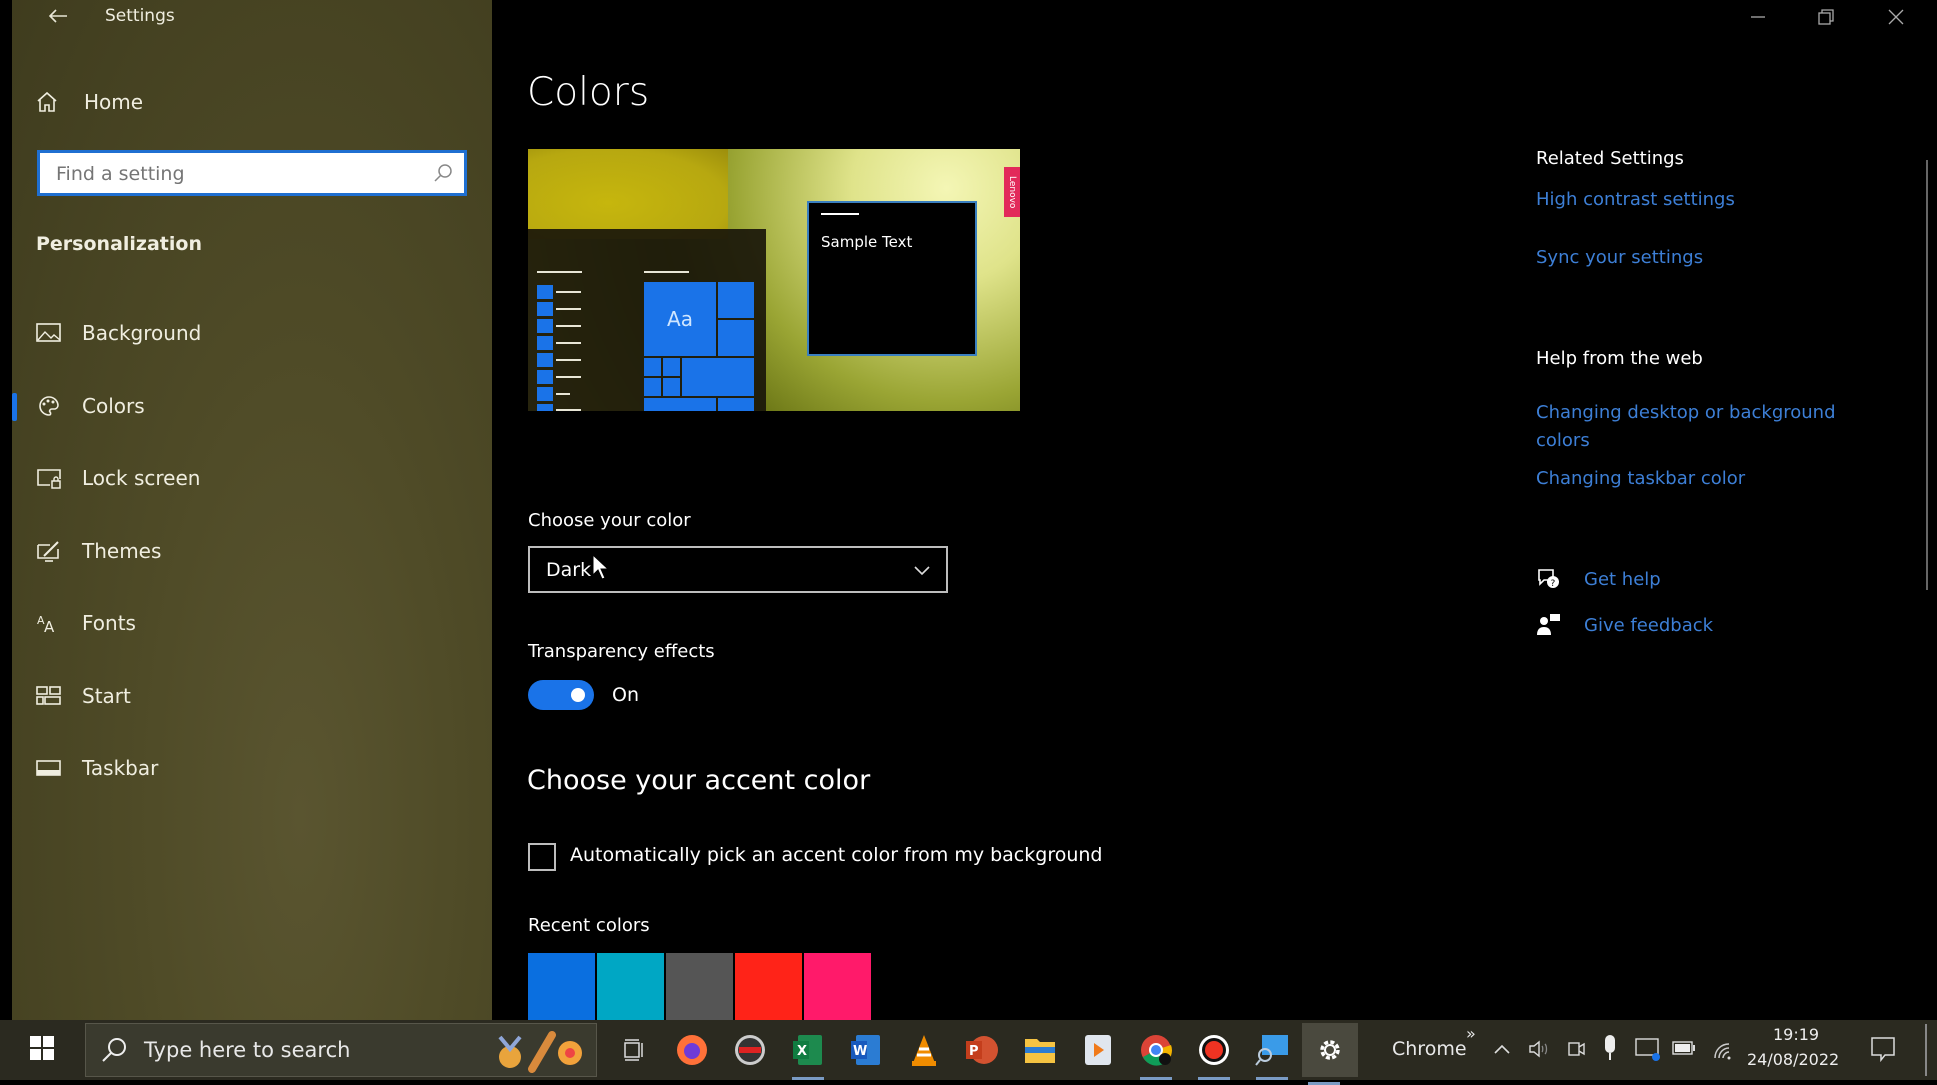 The image size is (1937, 1085). I want to click on show-desktop-button, so click(1926, 1050).